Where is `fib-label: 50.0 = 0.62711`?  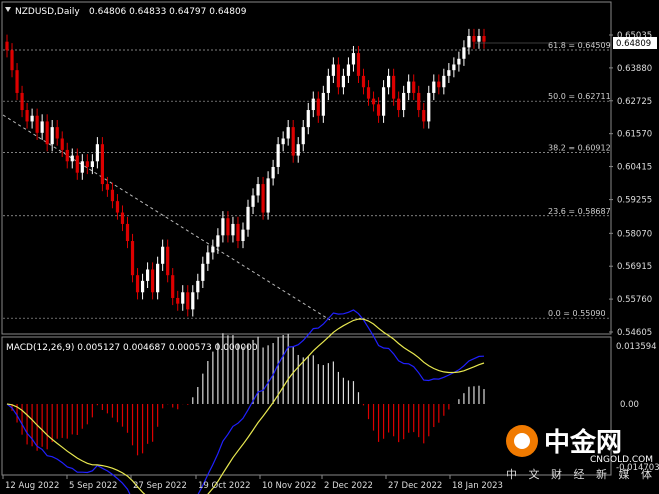
fib-label: 50.0 = 0.62711 is located at coordinates (579, 96).